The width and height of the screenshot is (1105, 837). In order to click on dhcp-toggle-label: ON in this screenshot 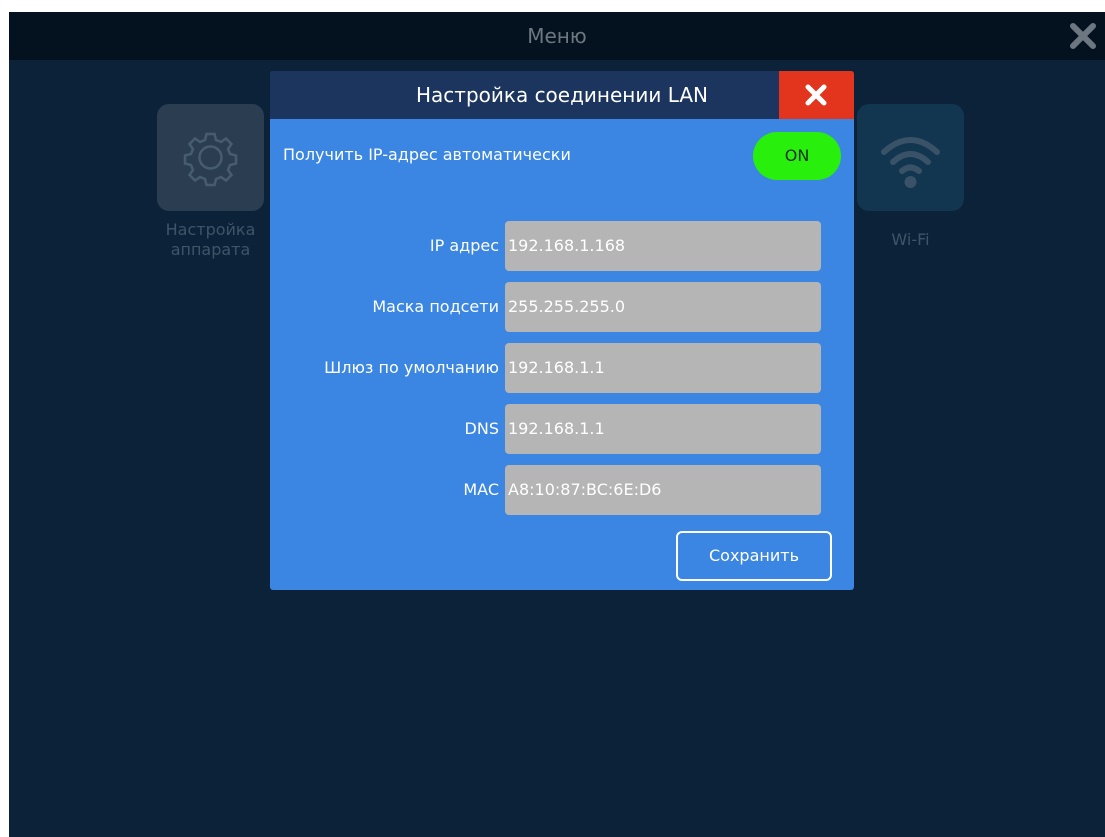, I will do `click(797, 155)`.